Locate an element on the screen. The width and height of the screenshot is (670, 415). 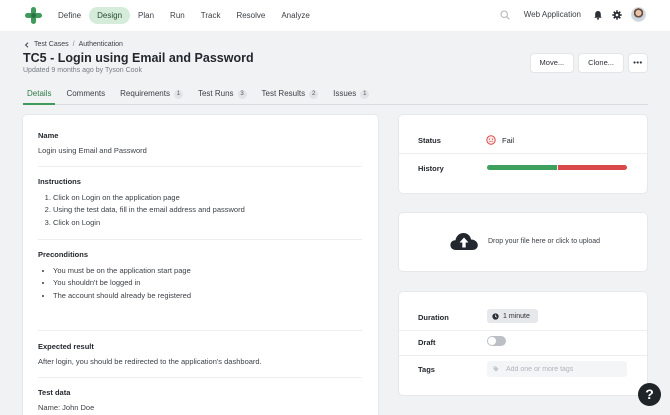
precondition-item: The account should already be registered is located at coordinates (207, 296).